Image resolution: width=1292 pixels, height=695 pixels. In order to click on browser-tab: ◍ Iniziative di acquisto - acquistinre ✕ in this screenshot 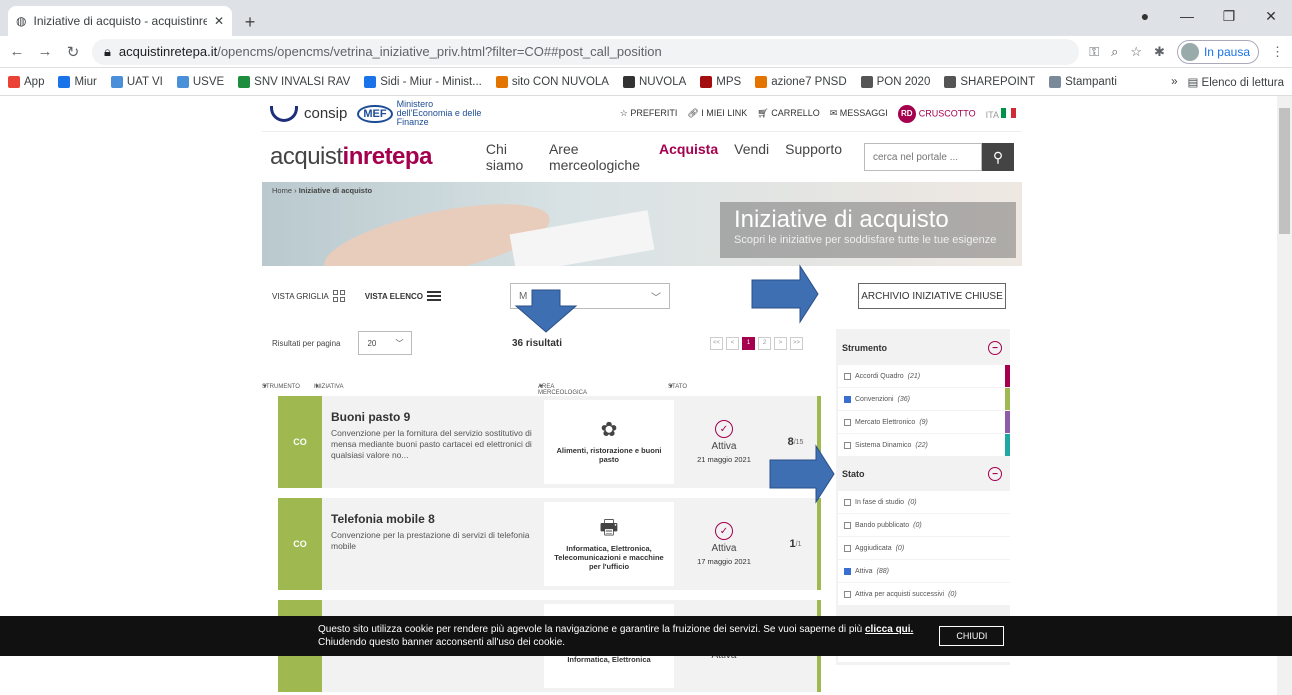, I will do `click(120, 21)`.